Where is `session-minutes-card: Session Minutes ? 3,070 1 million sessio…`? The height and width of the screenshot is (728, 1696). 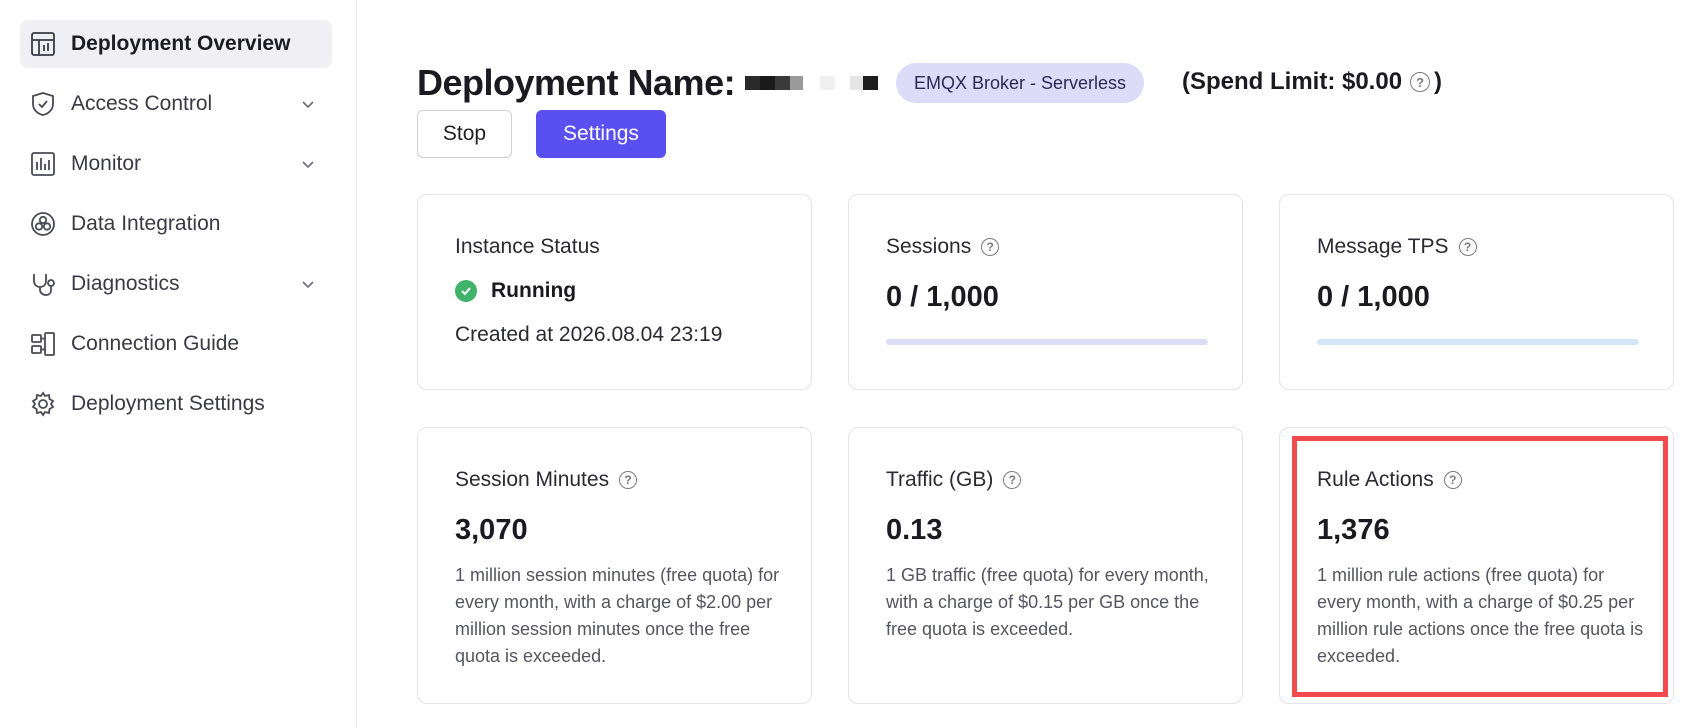
session-minutes-card: Session Minutes ? 3,070 1 million sessio… is located at coordinates (614, 565).